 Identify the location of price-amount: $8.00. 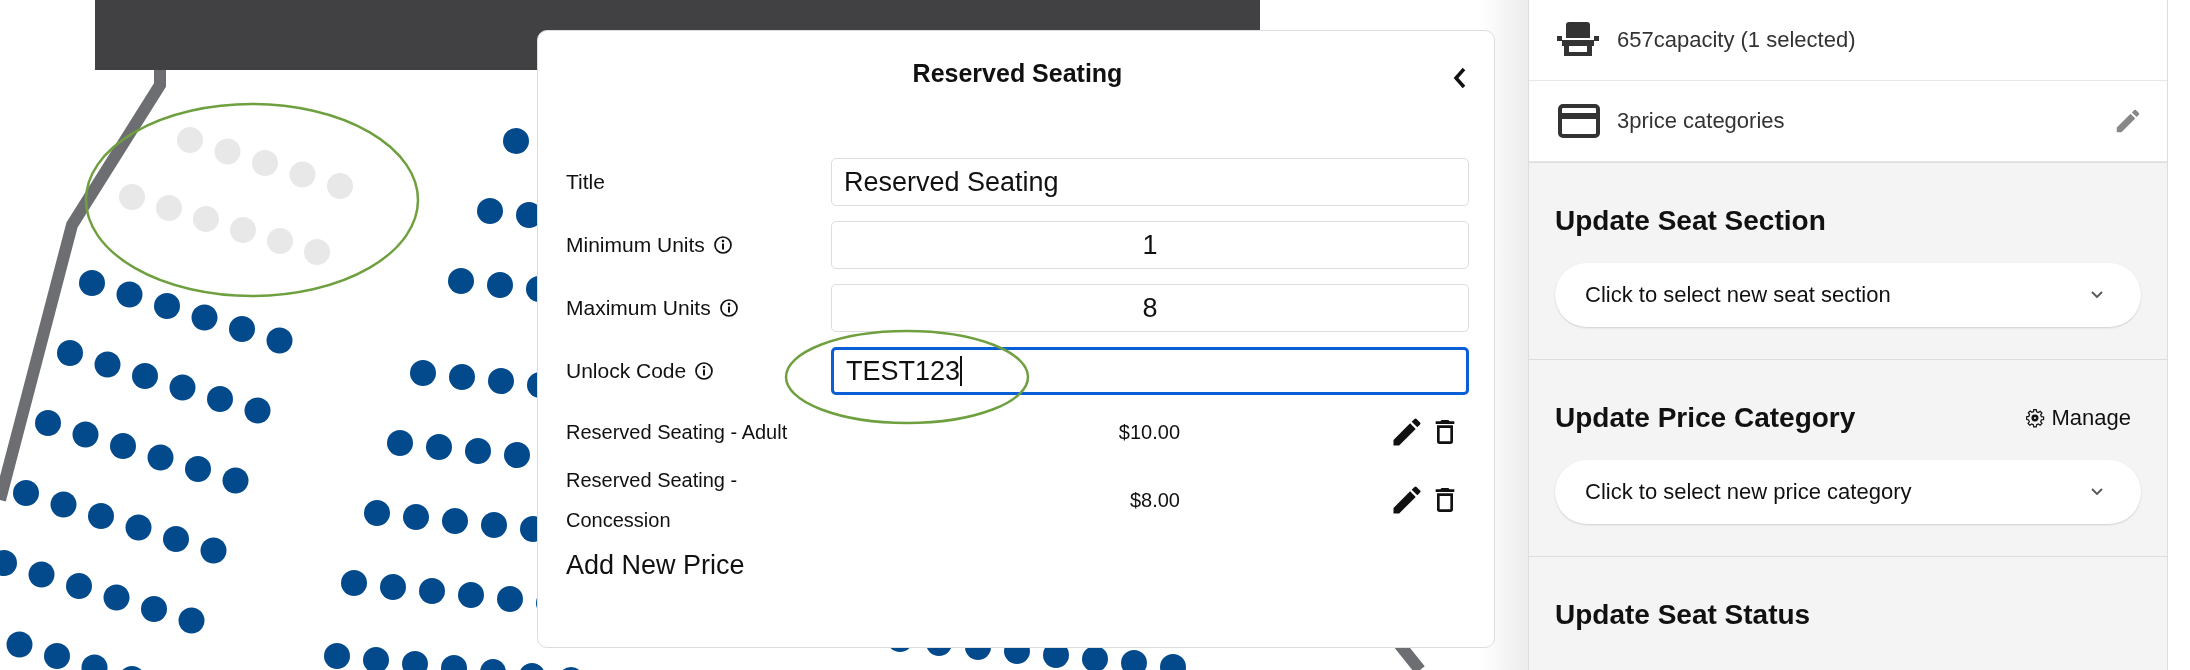
(1154, 500).